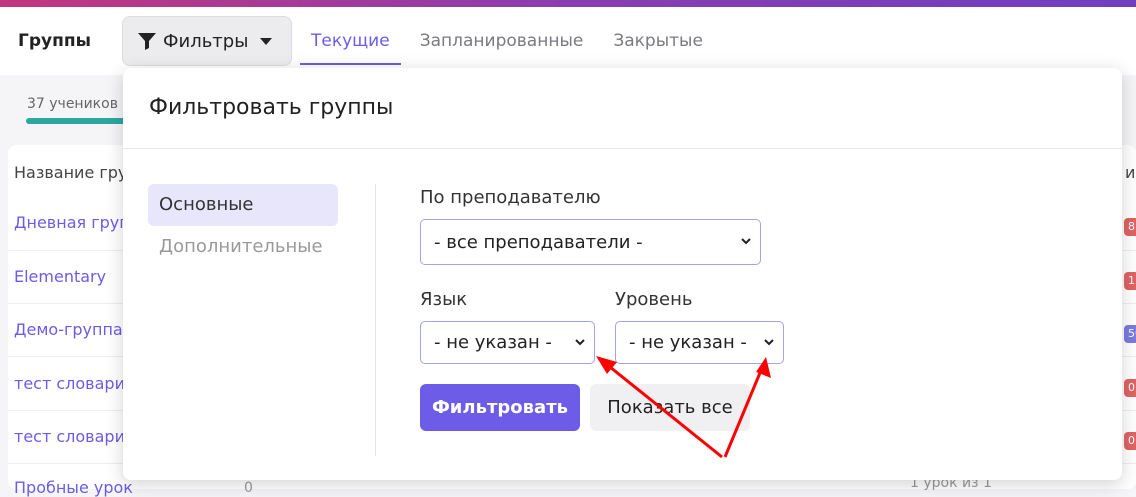 The image size is (1136, 497). What do you see at coordinates (688, 342) in the screenshot?
I see `level-select-value: - не указан -` at bounding box center [688, 342].